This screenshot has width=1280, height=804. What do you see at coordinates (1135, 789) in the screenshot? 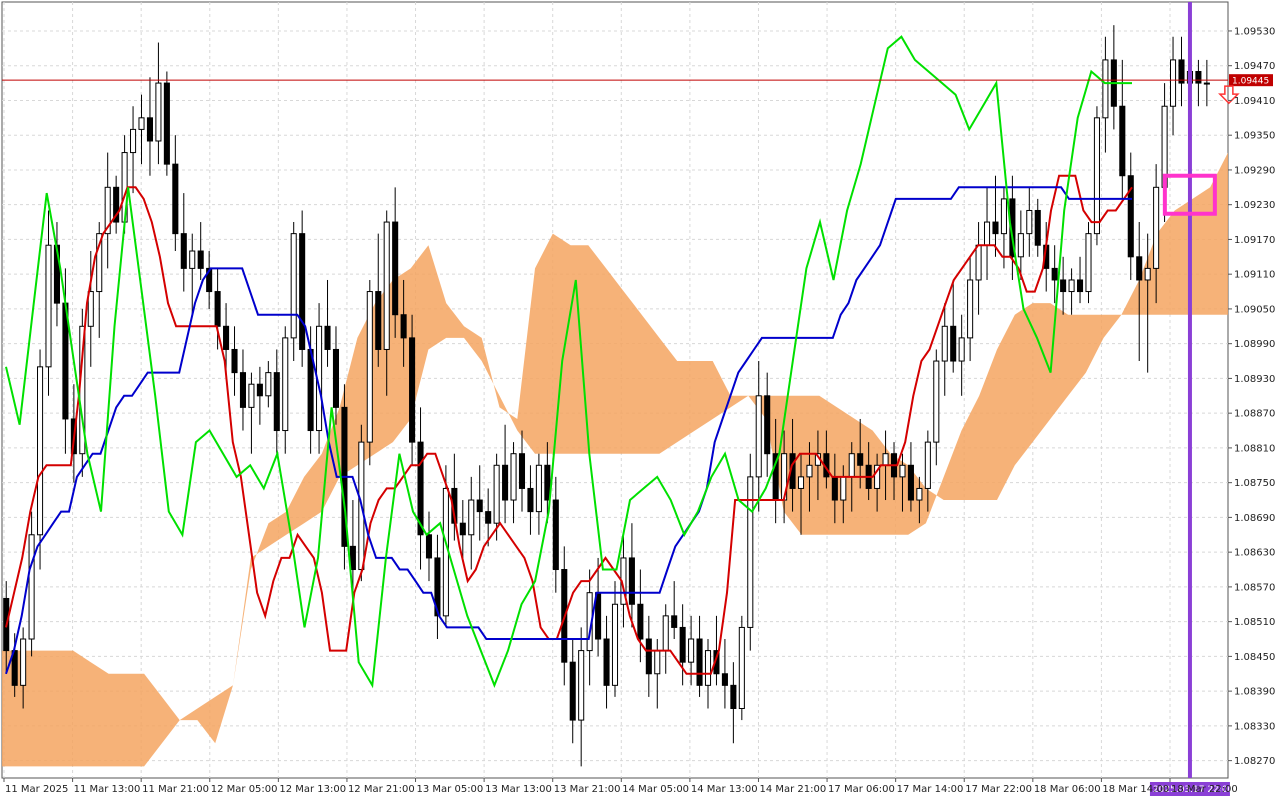
I see `x-tick-label: 18 Mar 14:00` at bounding box center [1135, 789].